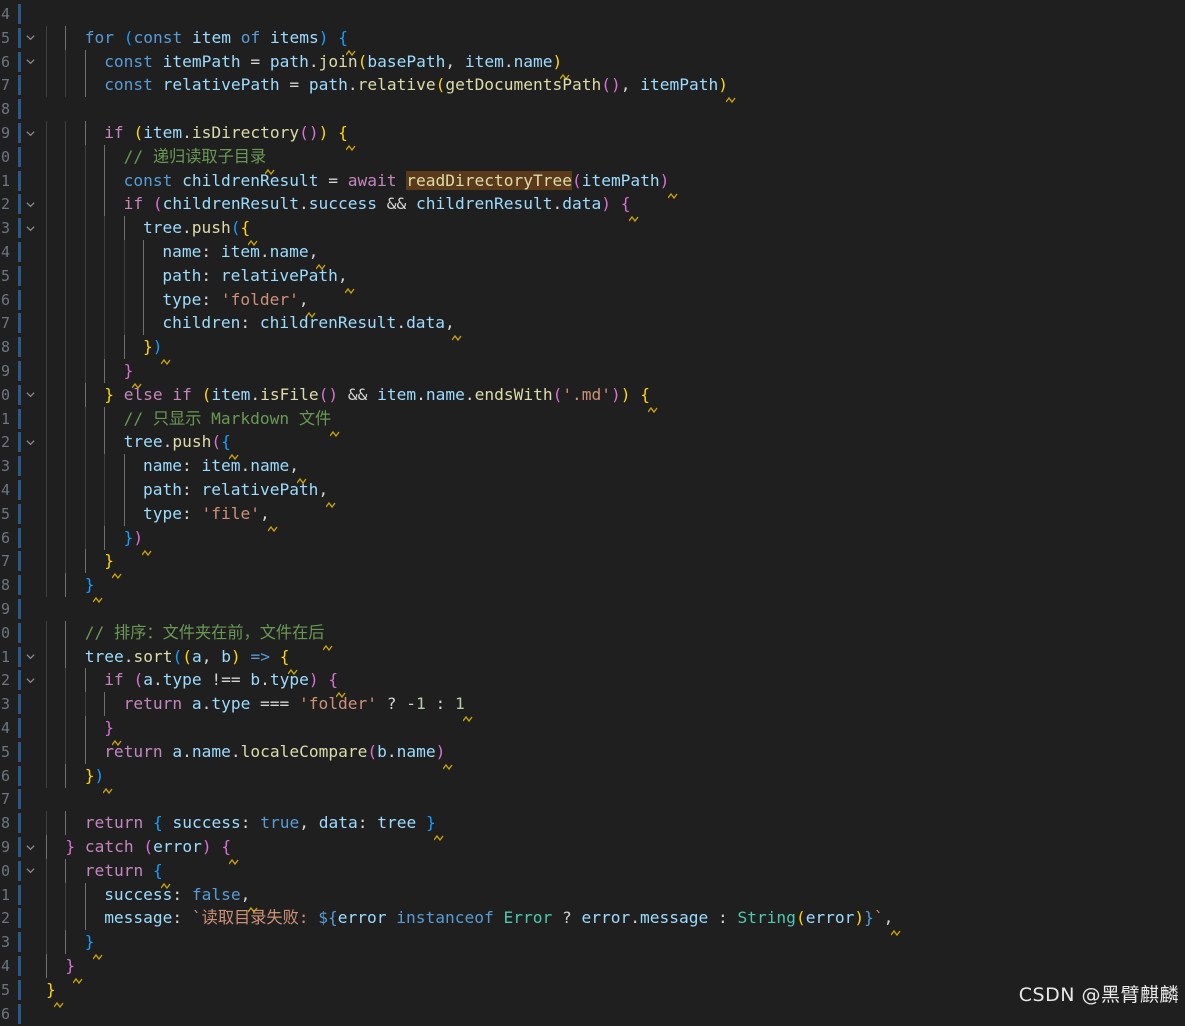  Describe the element at coordinates (592, 302) in the screenshot. I see `code-line: 6 type: 'folder',` at that location.